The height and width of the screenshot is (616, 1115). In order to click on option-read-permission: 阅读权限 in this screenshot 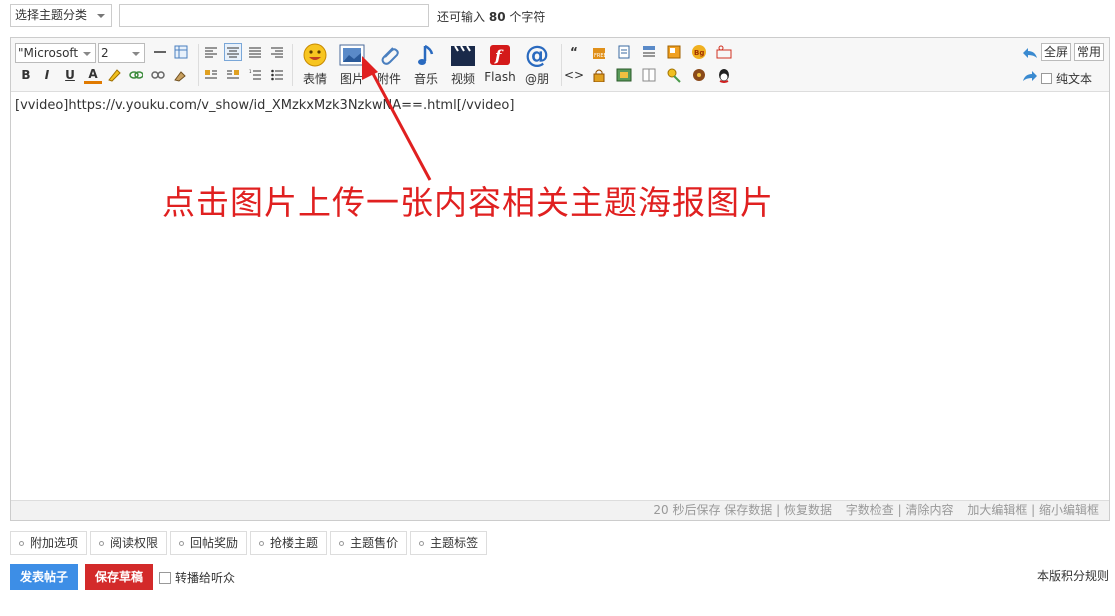, I will do `click(129, 543)`.